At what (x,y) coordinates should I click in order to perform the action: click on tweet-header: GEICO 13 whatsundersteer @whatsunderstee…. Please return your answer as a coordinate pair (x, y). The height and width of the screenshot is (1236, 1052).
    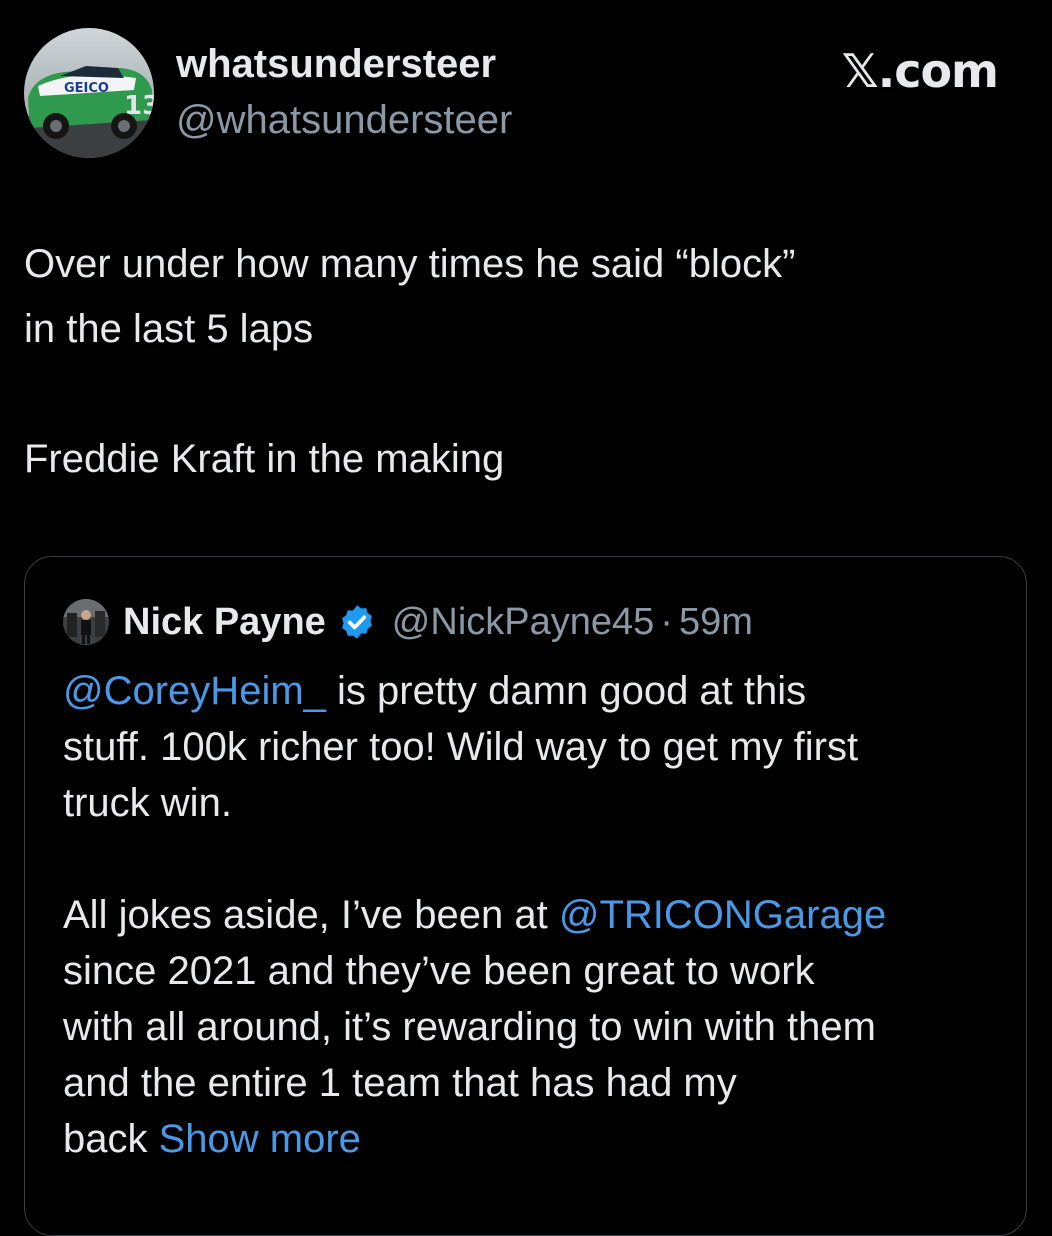
    Looking at the image, I should click on (526, 93).